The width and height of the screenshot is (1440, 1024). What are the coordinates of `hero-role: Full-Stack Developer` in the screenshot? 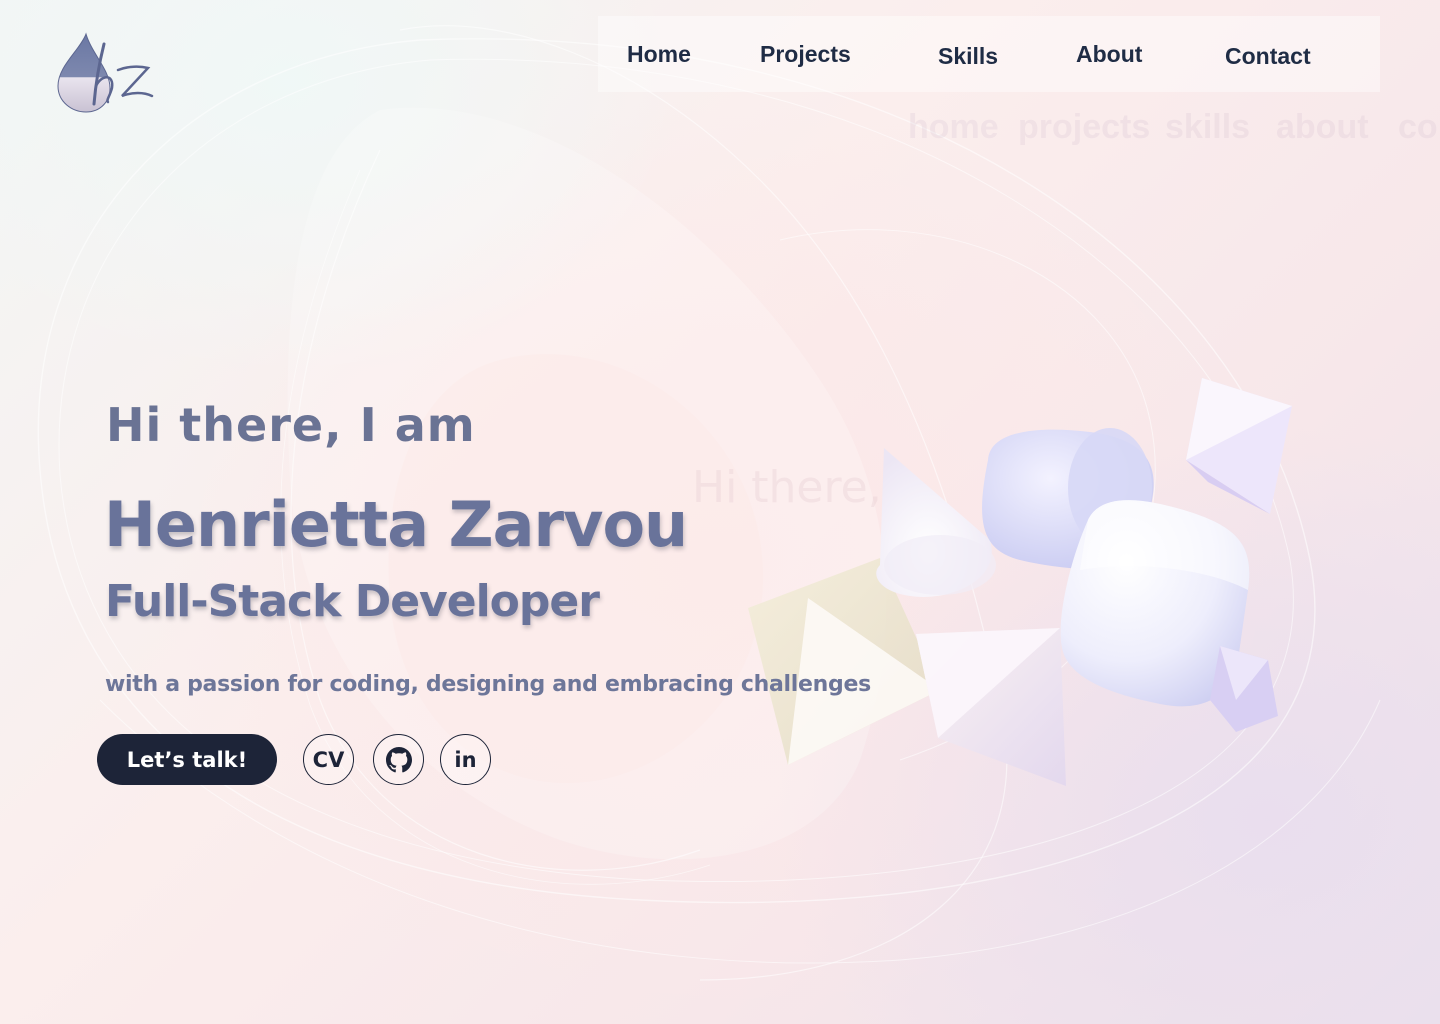 It's located at (352, 601).